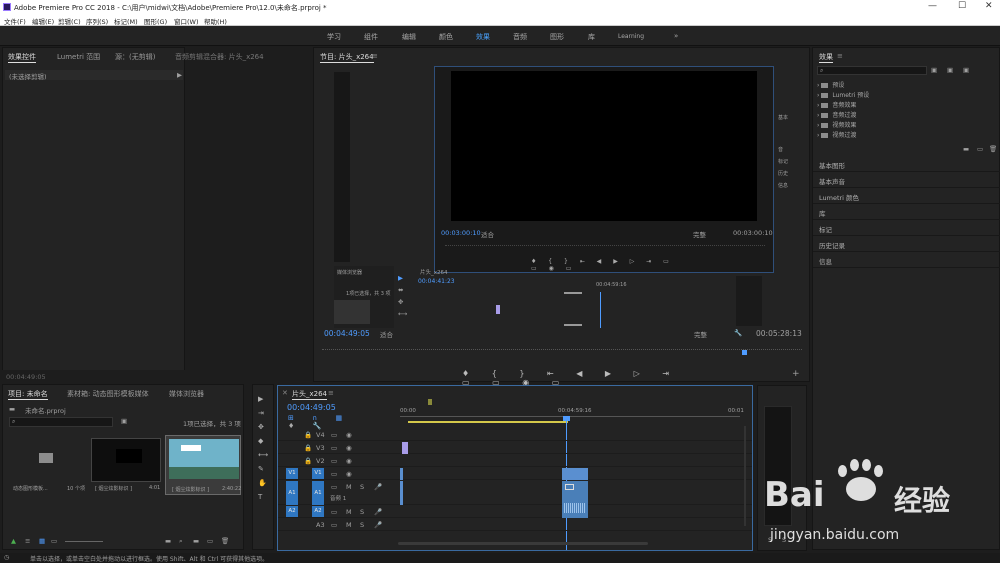 This screenshot has width=1000, height=563. I want to click on delete-icon: 🗑, so click(993, 149).